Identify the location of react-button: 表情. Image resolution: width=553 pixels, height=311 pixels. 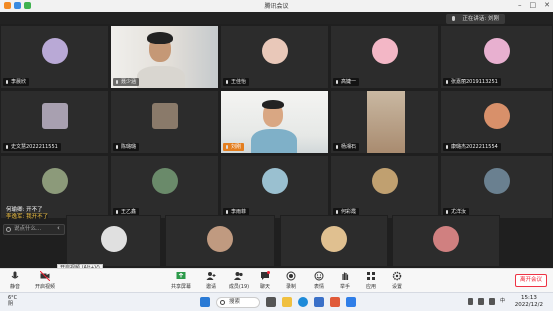
(319, 280).